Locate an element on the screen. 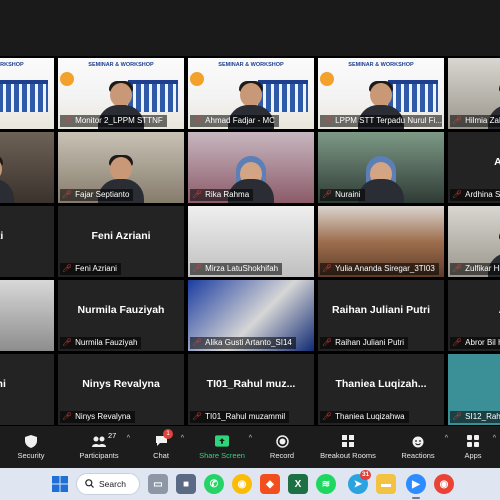 The width and height of the screenshot is (500, 500). participant-tile: 🎤︎ Yulia Ananda Siregar_3TI03 is located at coordinates (381, 241).